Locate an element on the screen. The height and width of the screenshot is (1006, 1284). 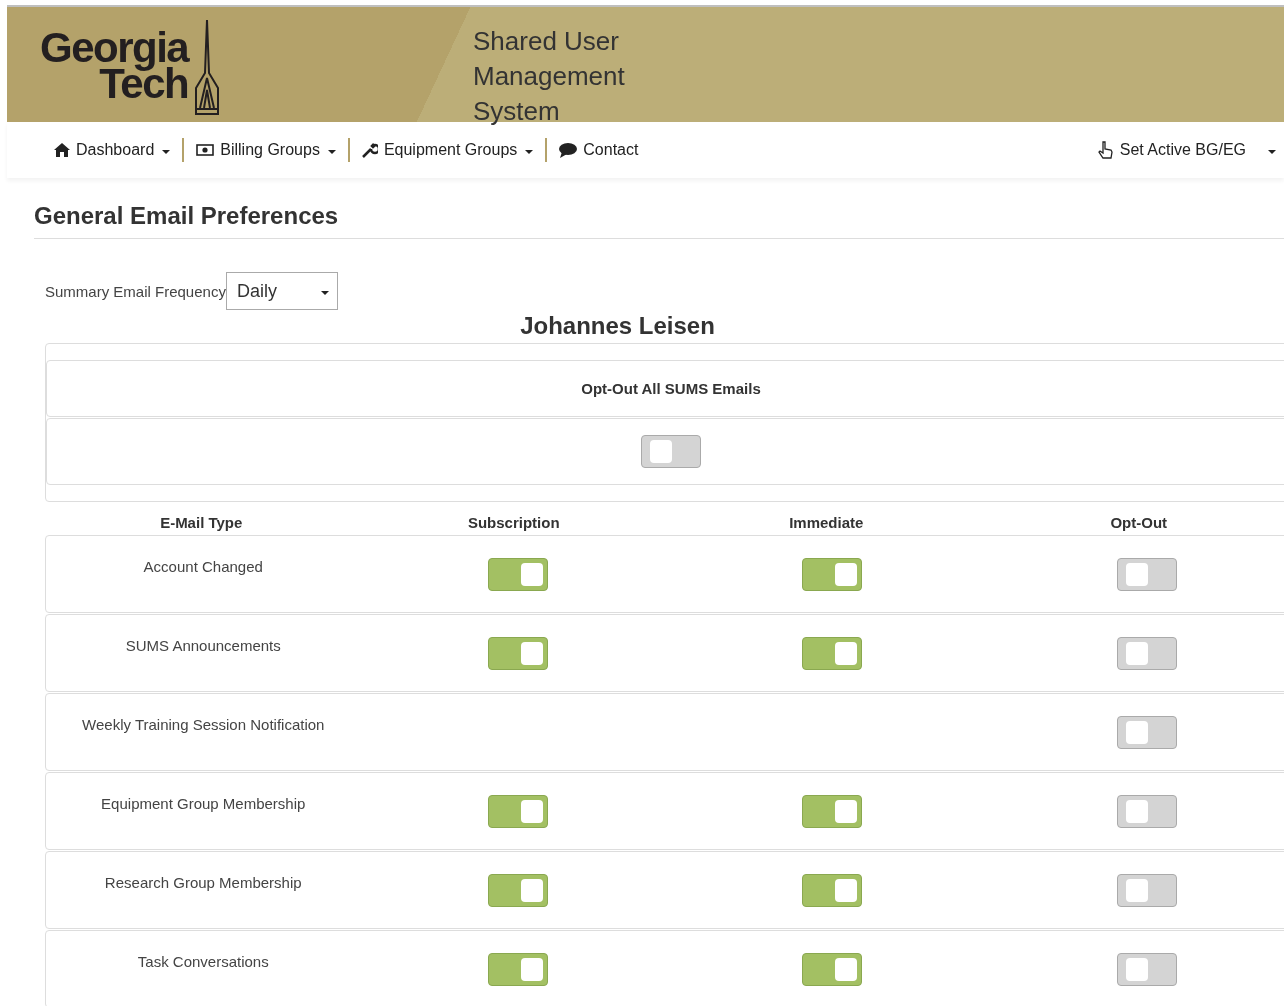
user-name: Johannes Leisen is located at coordinates (617, 326).